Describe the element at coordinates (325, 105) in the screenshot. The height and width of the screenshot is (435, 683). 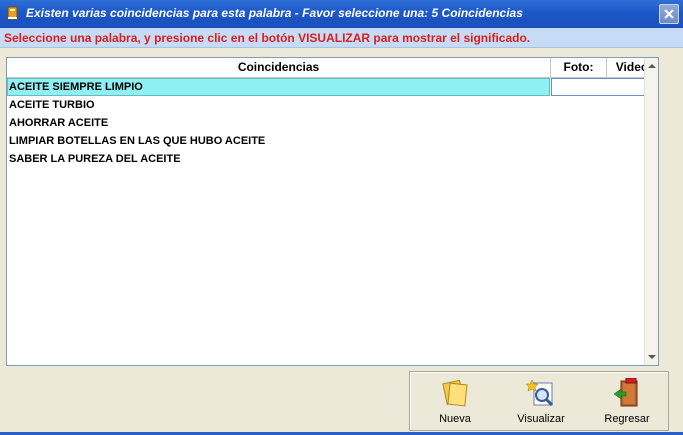
I see `list-item: ACEITE TURBIO` at that location.